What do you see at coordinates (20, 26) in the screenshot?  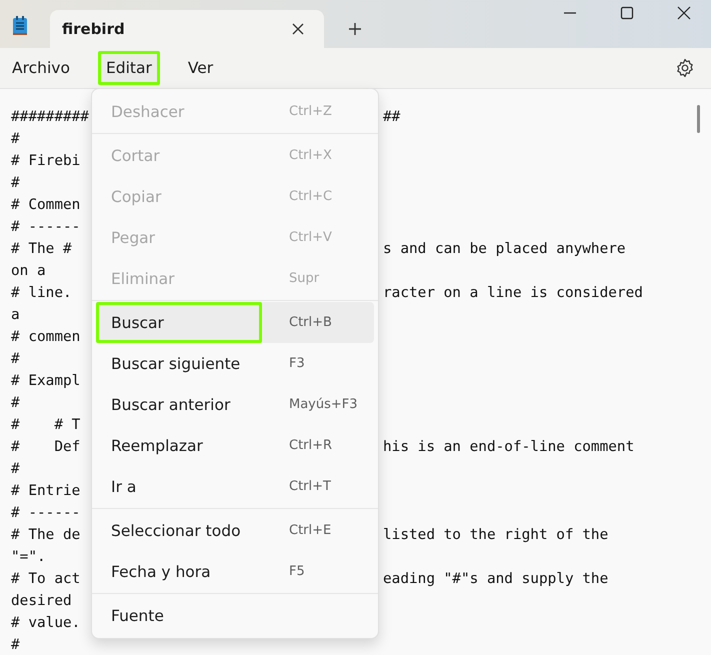 I see `notepad-icon` at bounding box center [20, 26].